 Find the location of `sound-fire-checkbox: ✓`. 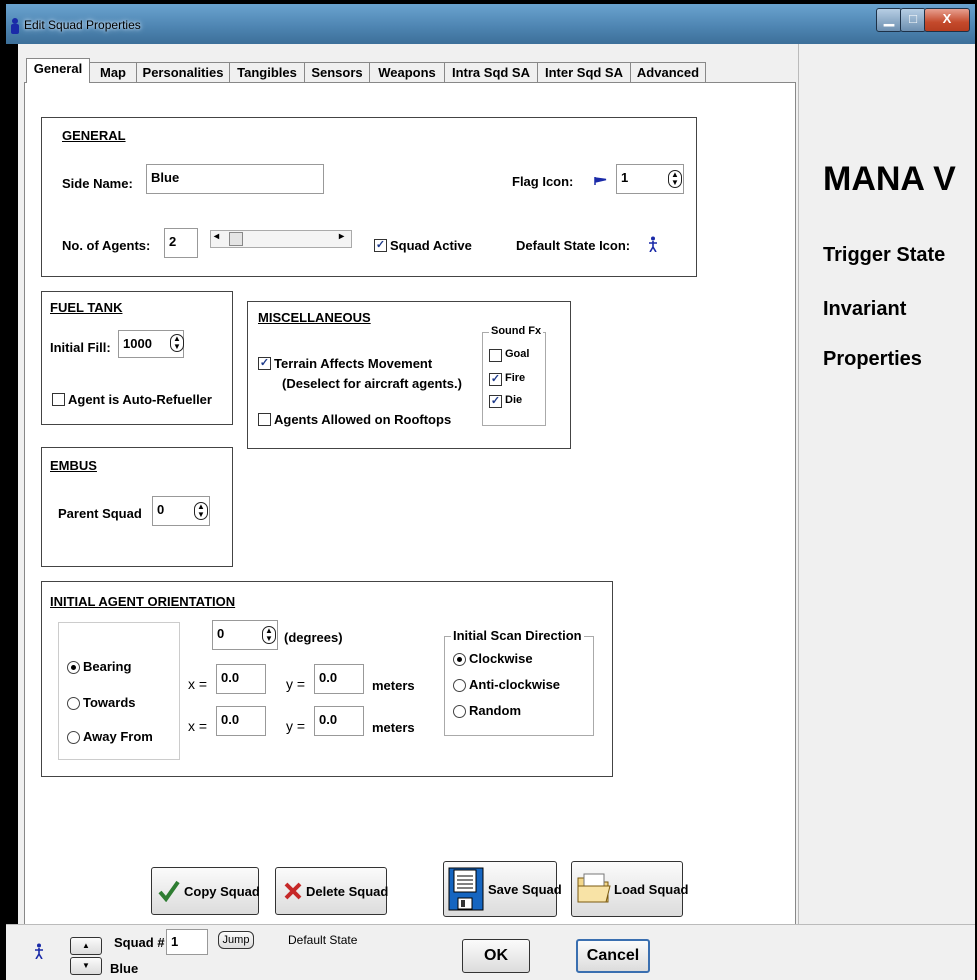

sound-fire-checkbox: ✓ is located at coordinates (495, 379).